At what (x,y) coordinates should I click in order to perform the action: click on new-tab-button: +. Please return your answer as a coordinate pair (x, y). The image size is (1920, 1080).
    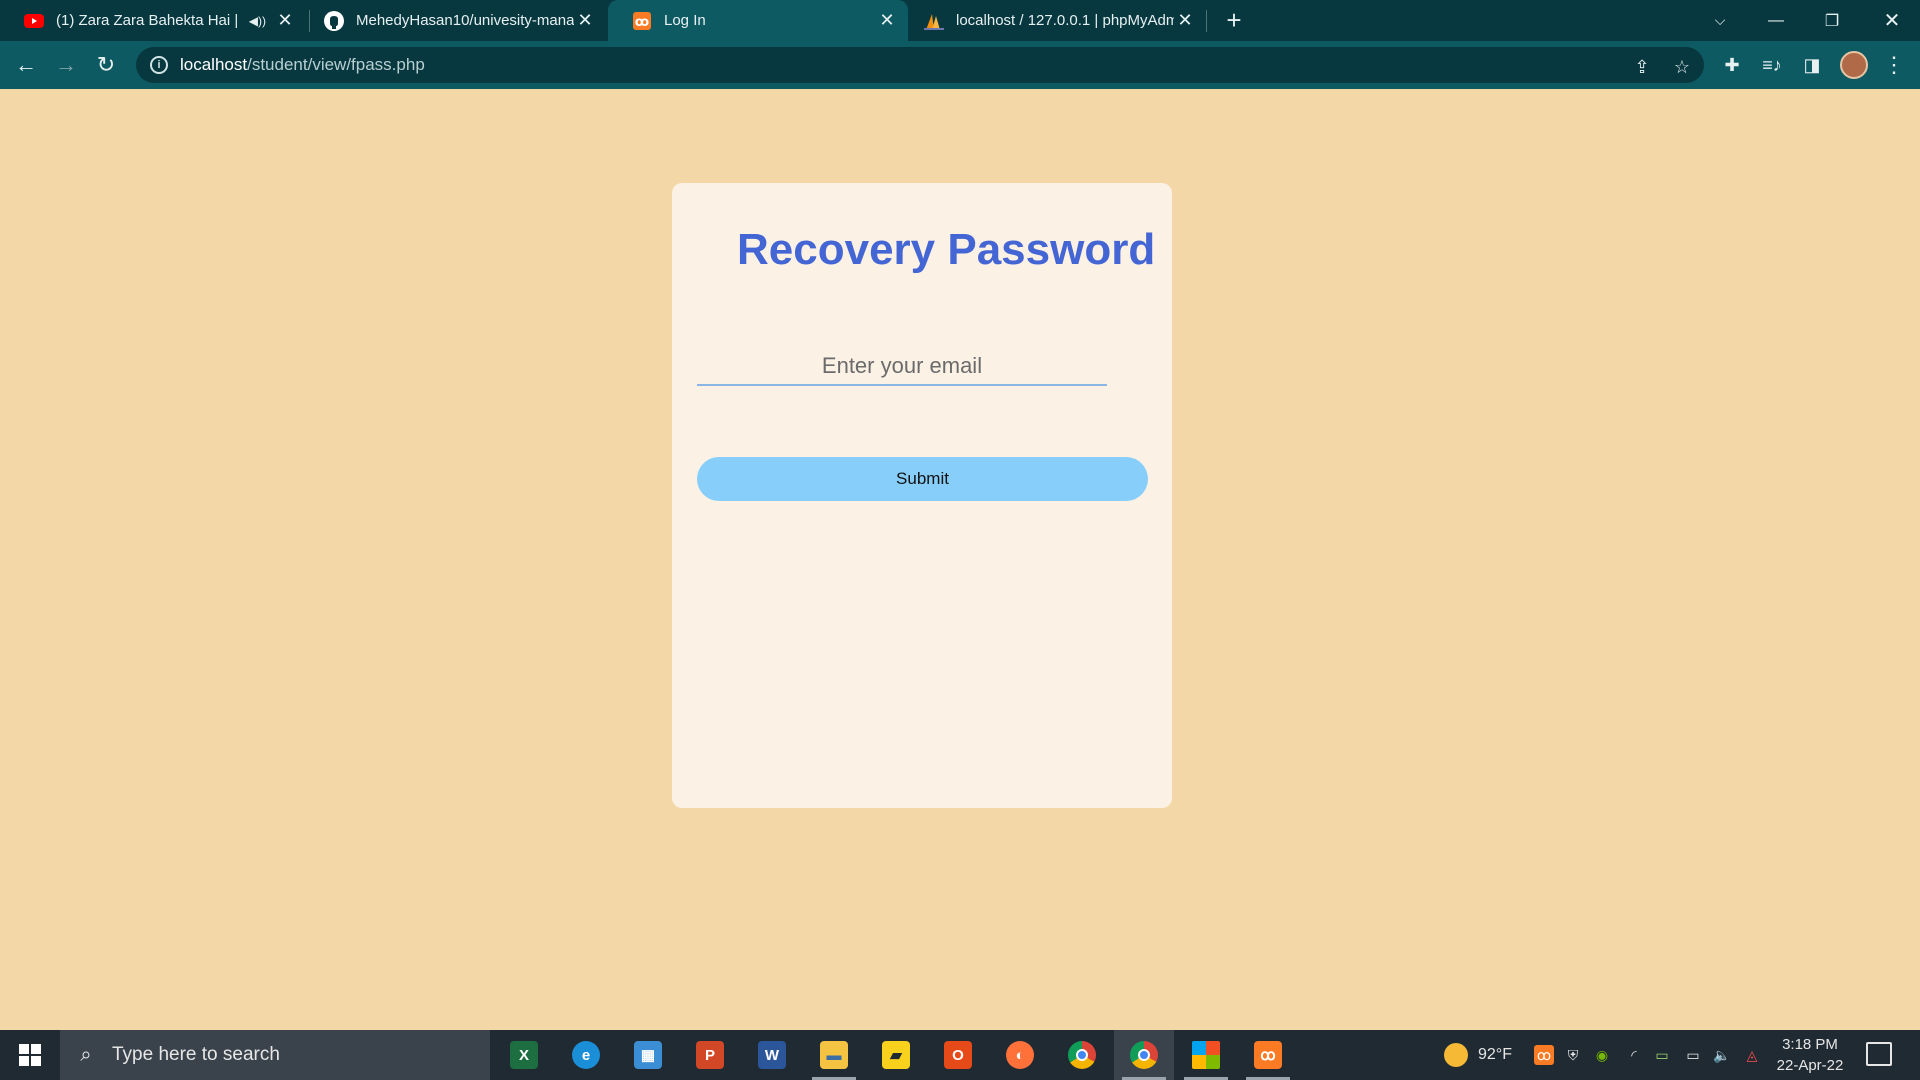
    Looking at the image, I should click on (1234, 20).